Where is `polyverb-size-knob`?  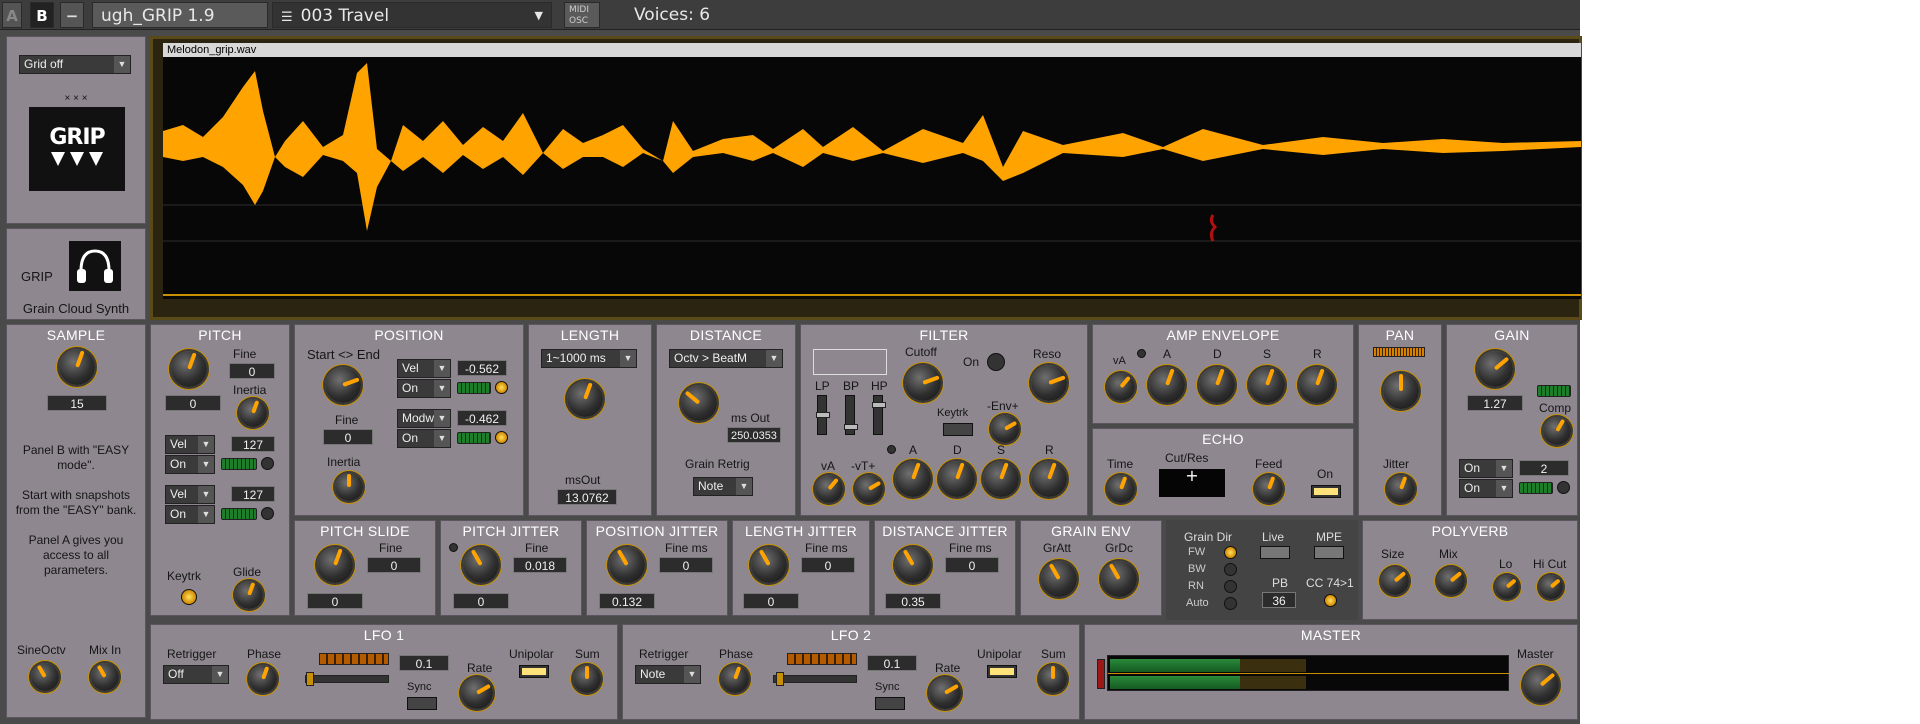
polyverb-size-knob is located at coordinates (1395, 581).